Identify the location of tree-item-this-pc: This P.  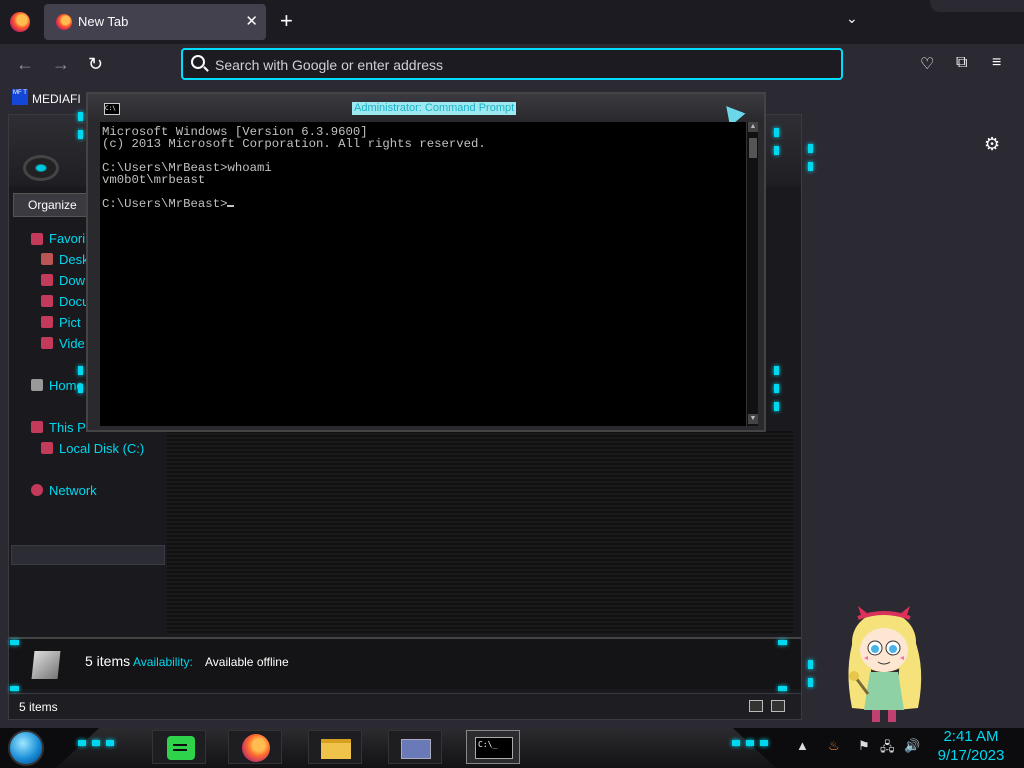
(67, 427).